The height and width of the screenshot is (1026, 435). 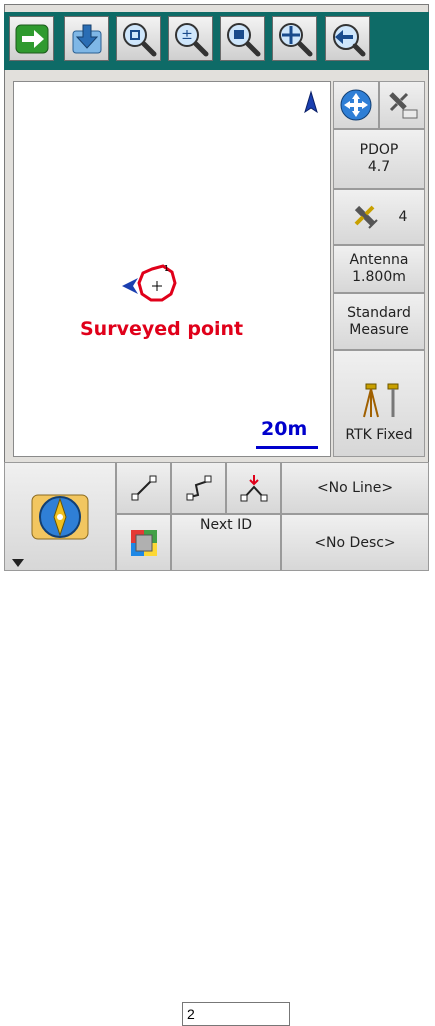 I want to click on download-button, so click(x=86, y=38).